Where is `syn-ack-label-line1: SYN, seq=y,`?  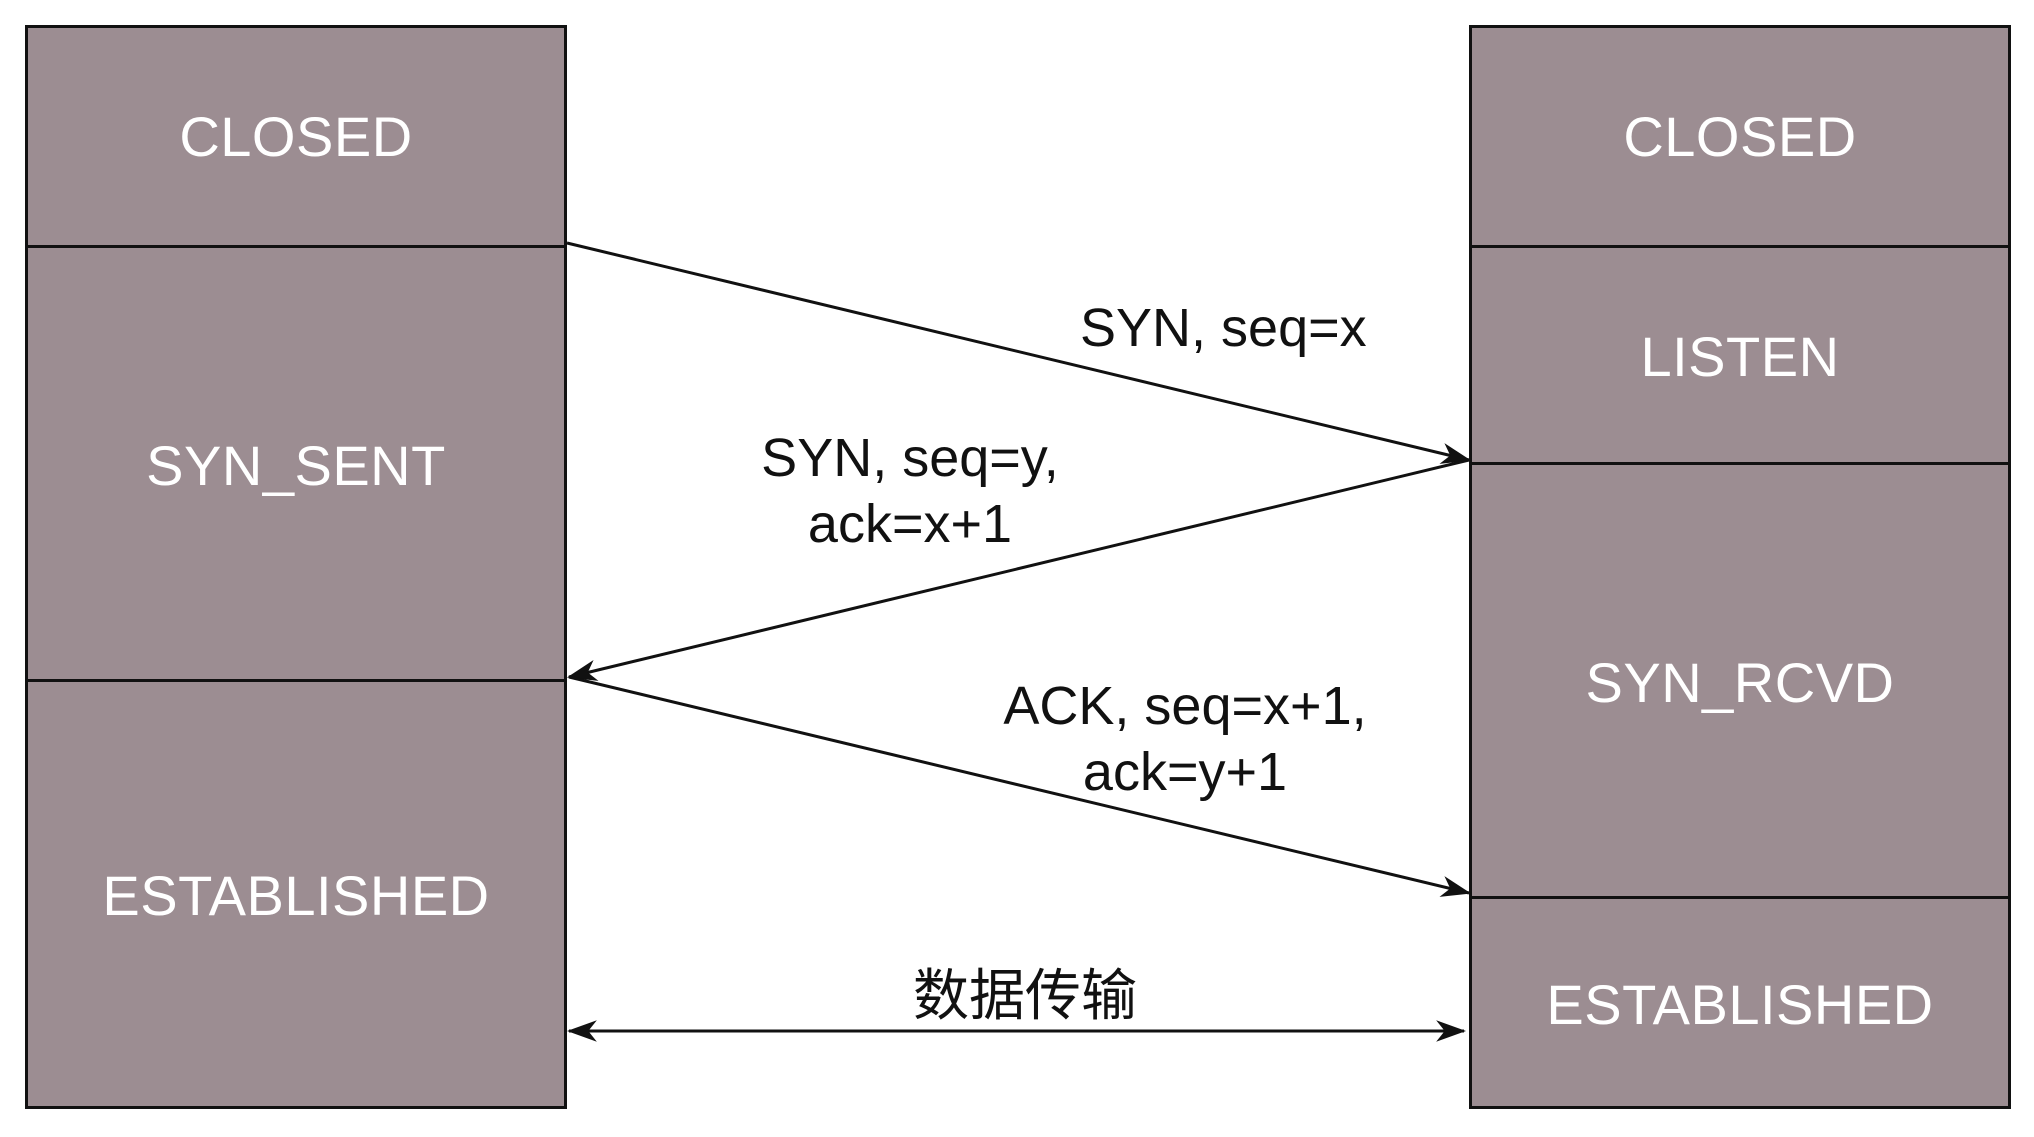 syn-ack-label-line1: SYN, seq=y, is located at coordinates (910, 458).